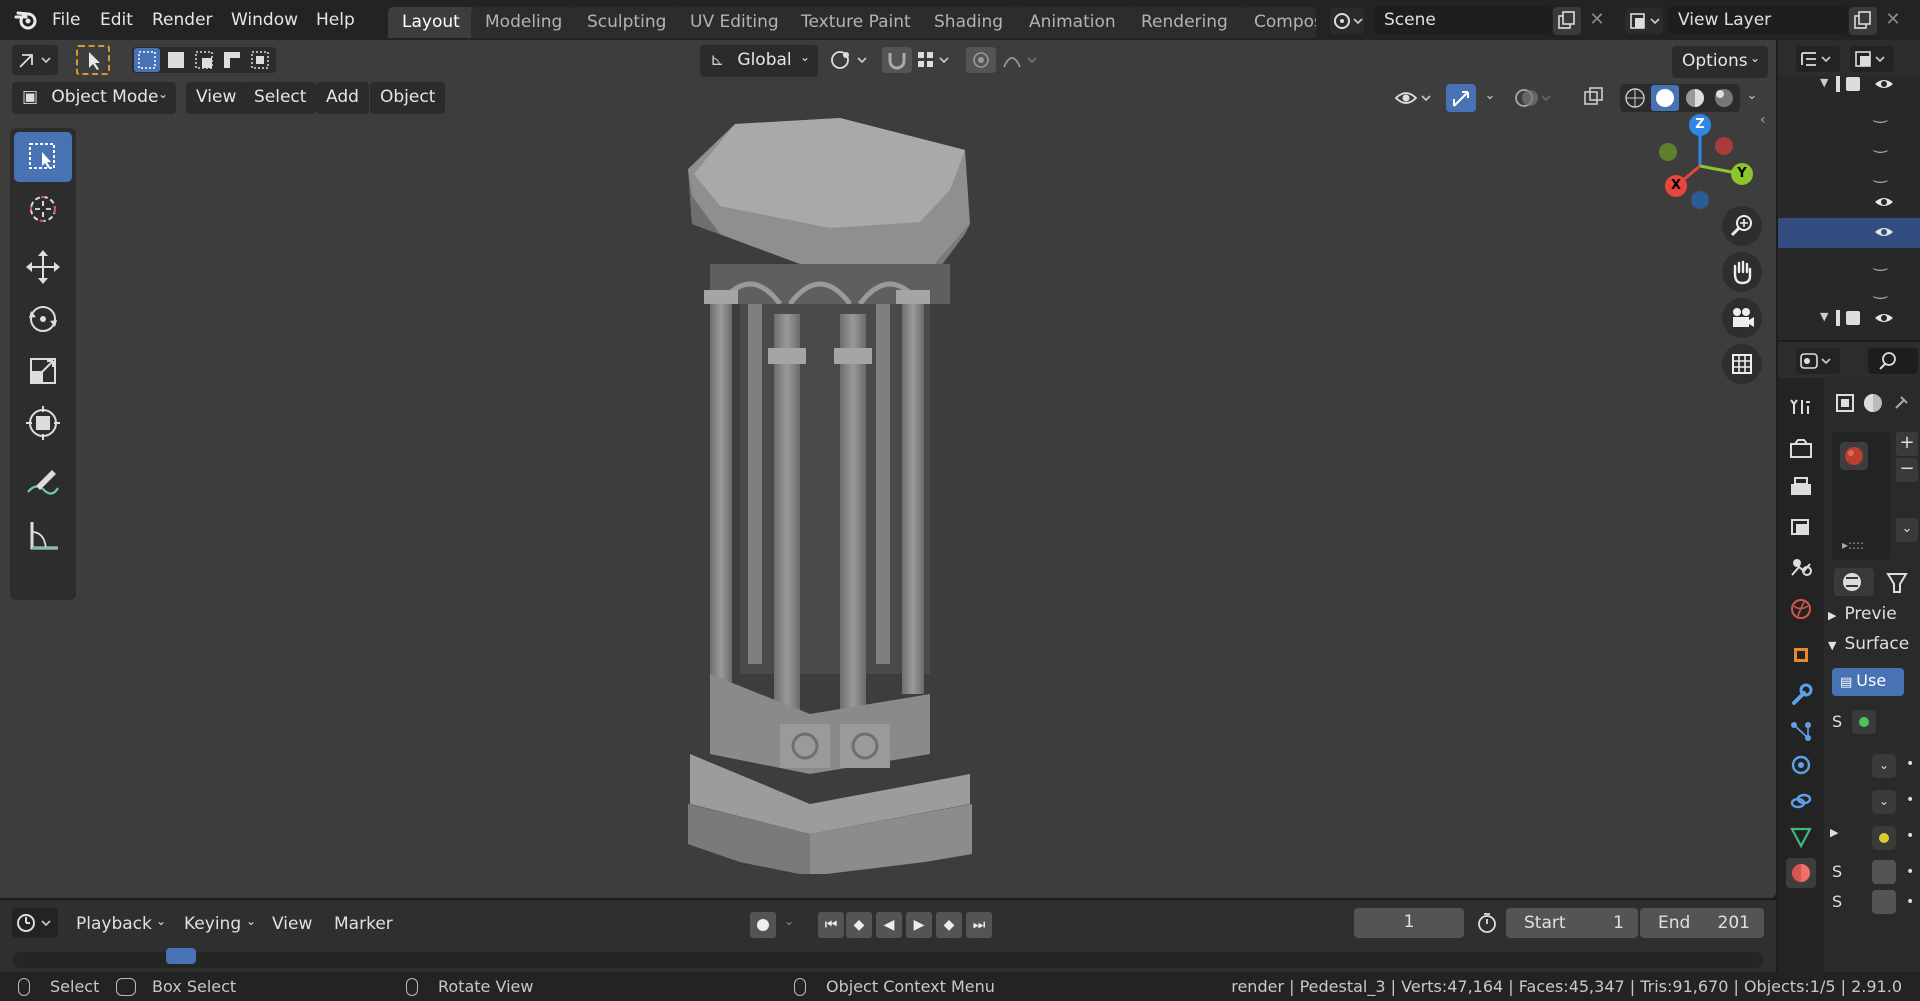  What do you see at coordinates (1801, 731) in the screenshot?
I see `particles-tab-icon` at bounding box center [1801, 731].